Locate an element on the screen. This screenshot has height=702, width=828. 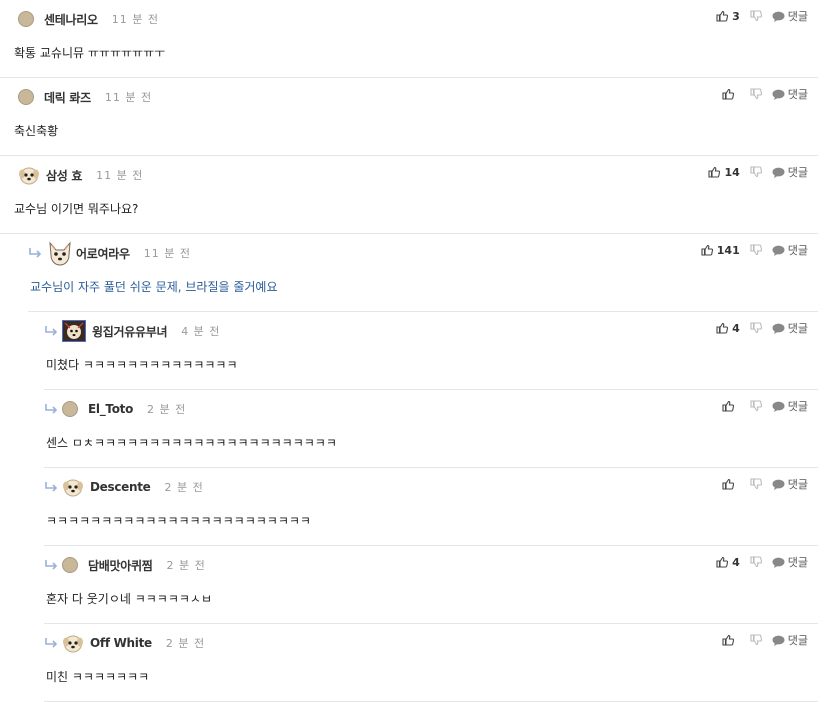
like-button: 14 is located at coordinates (724, 172).